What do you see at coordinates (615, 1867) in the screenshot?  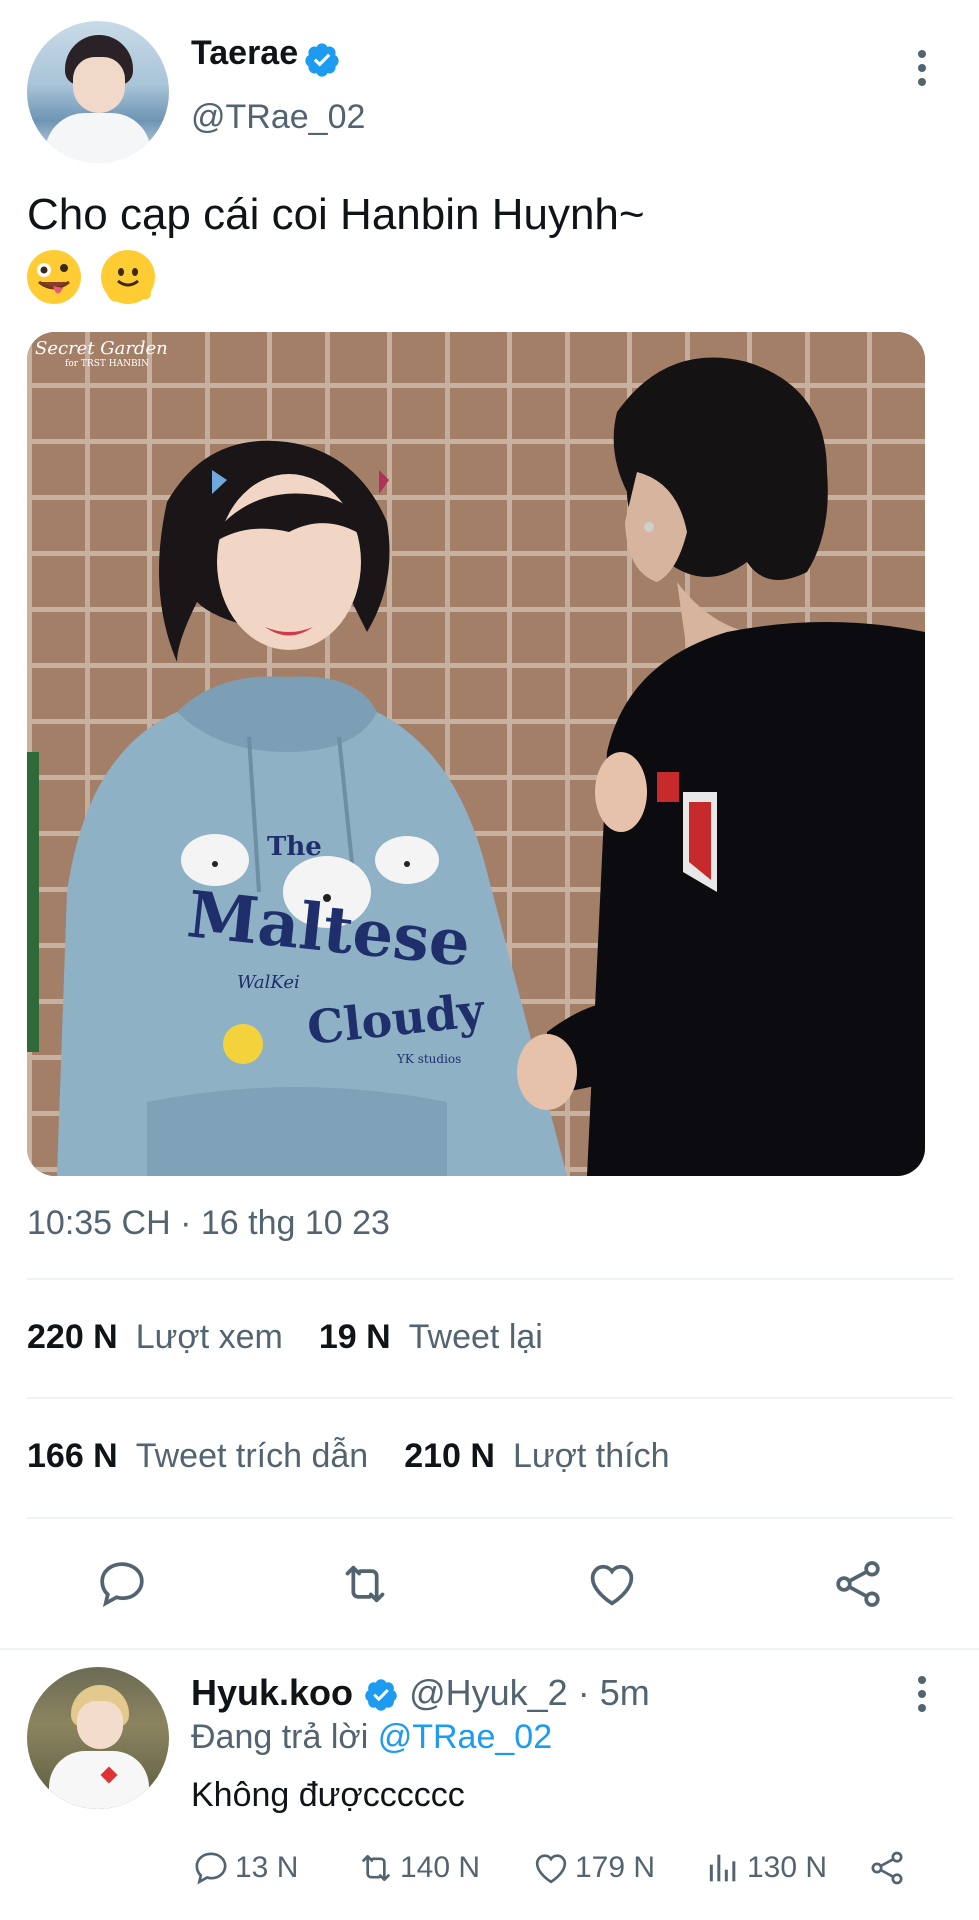 I see `reply-likes-count: 179 N` at bounding box center [615, 1867].